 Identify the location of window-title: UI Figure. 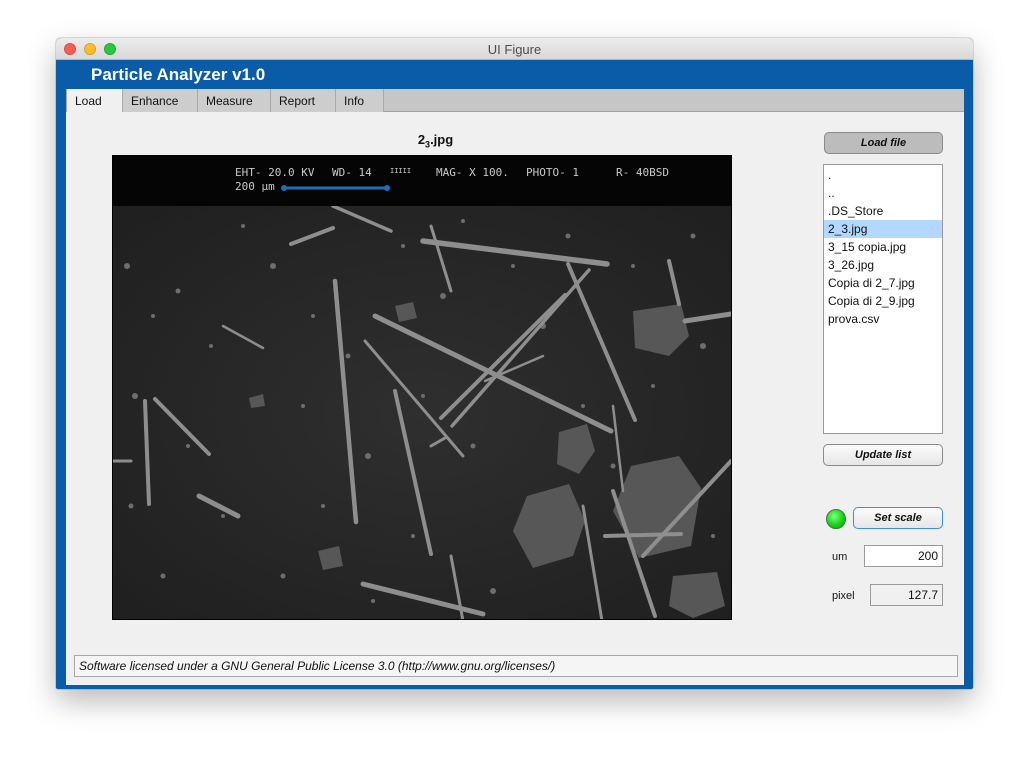
(514, 49).